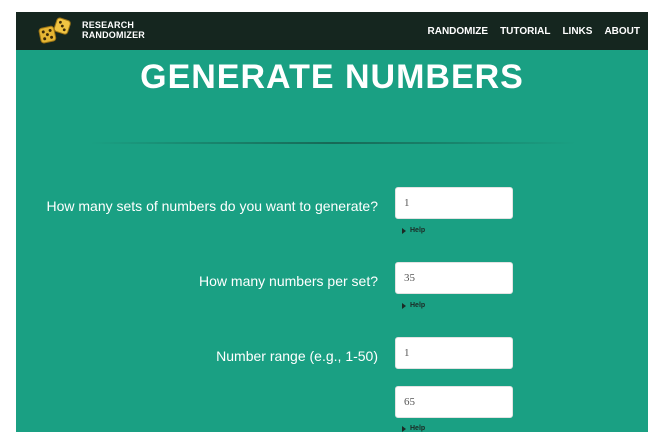 This screenshot has width=648, height=432. I want to click on nav-item-about: ABOUT, so click(622, 31).